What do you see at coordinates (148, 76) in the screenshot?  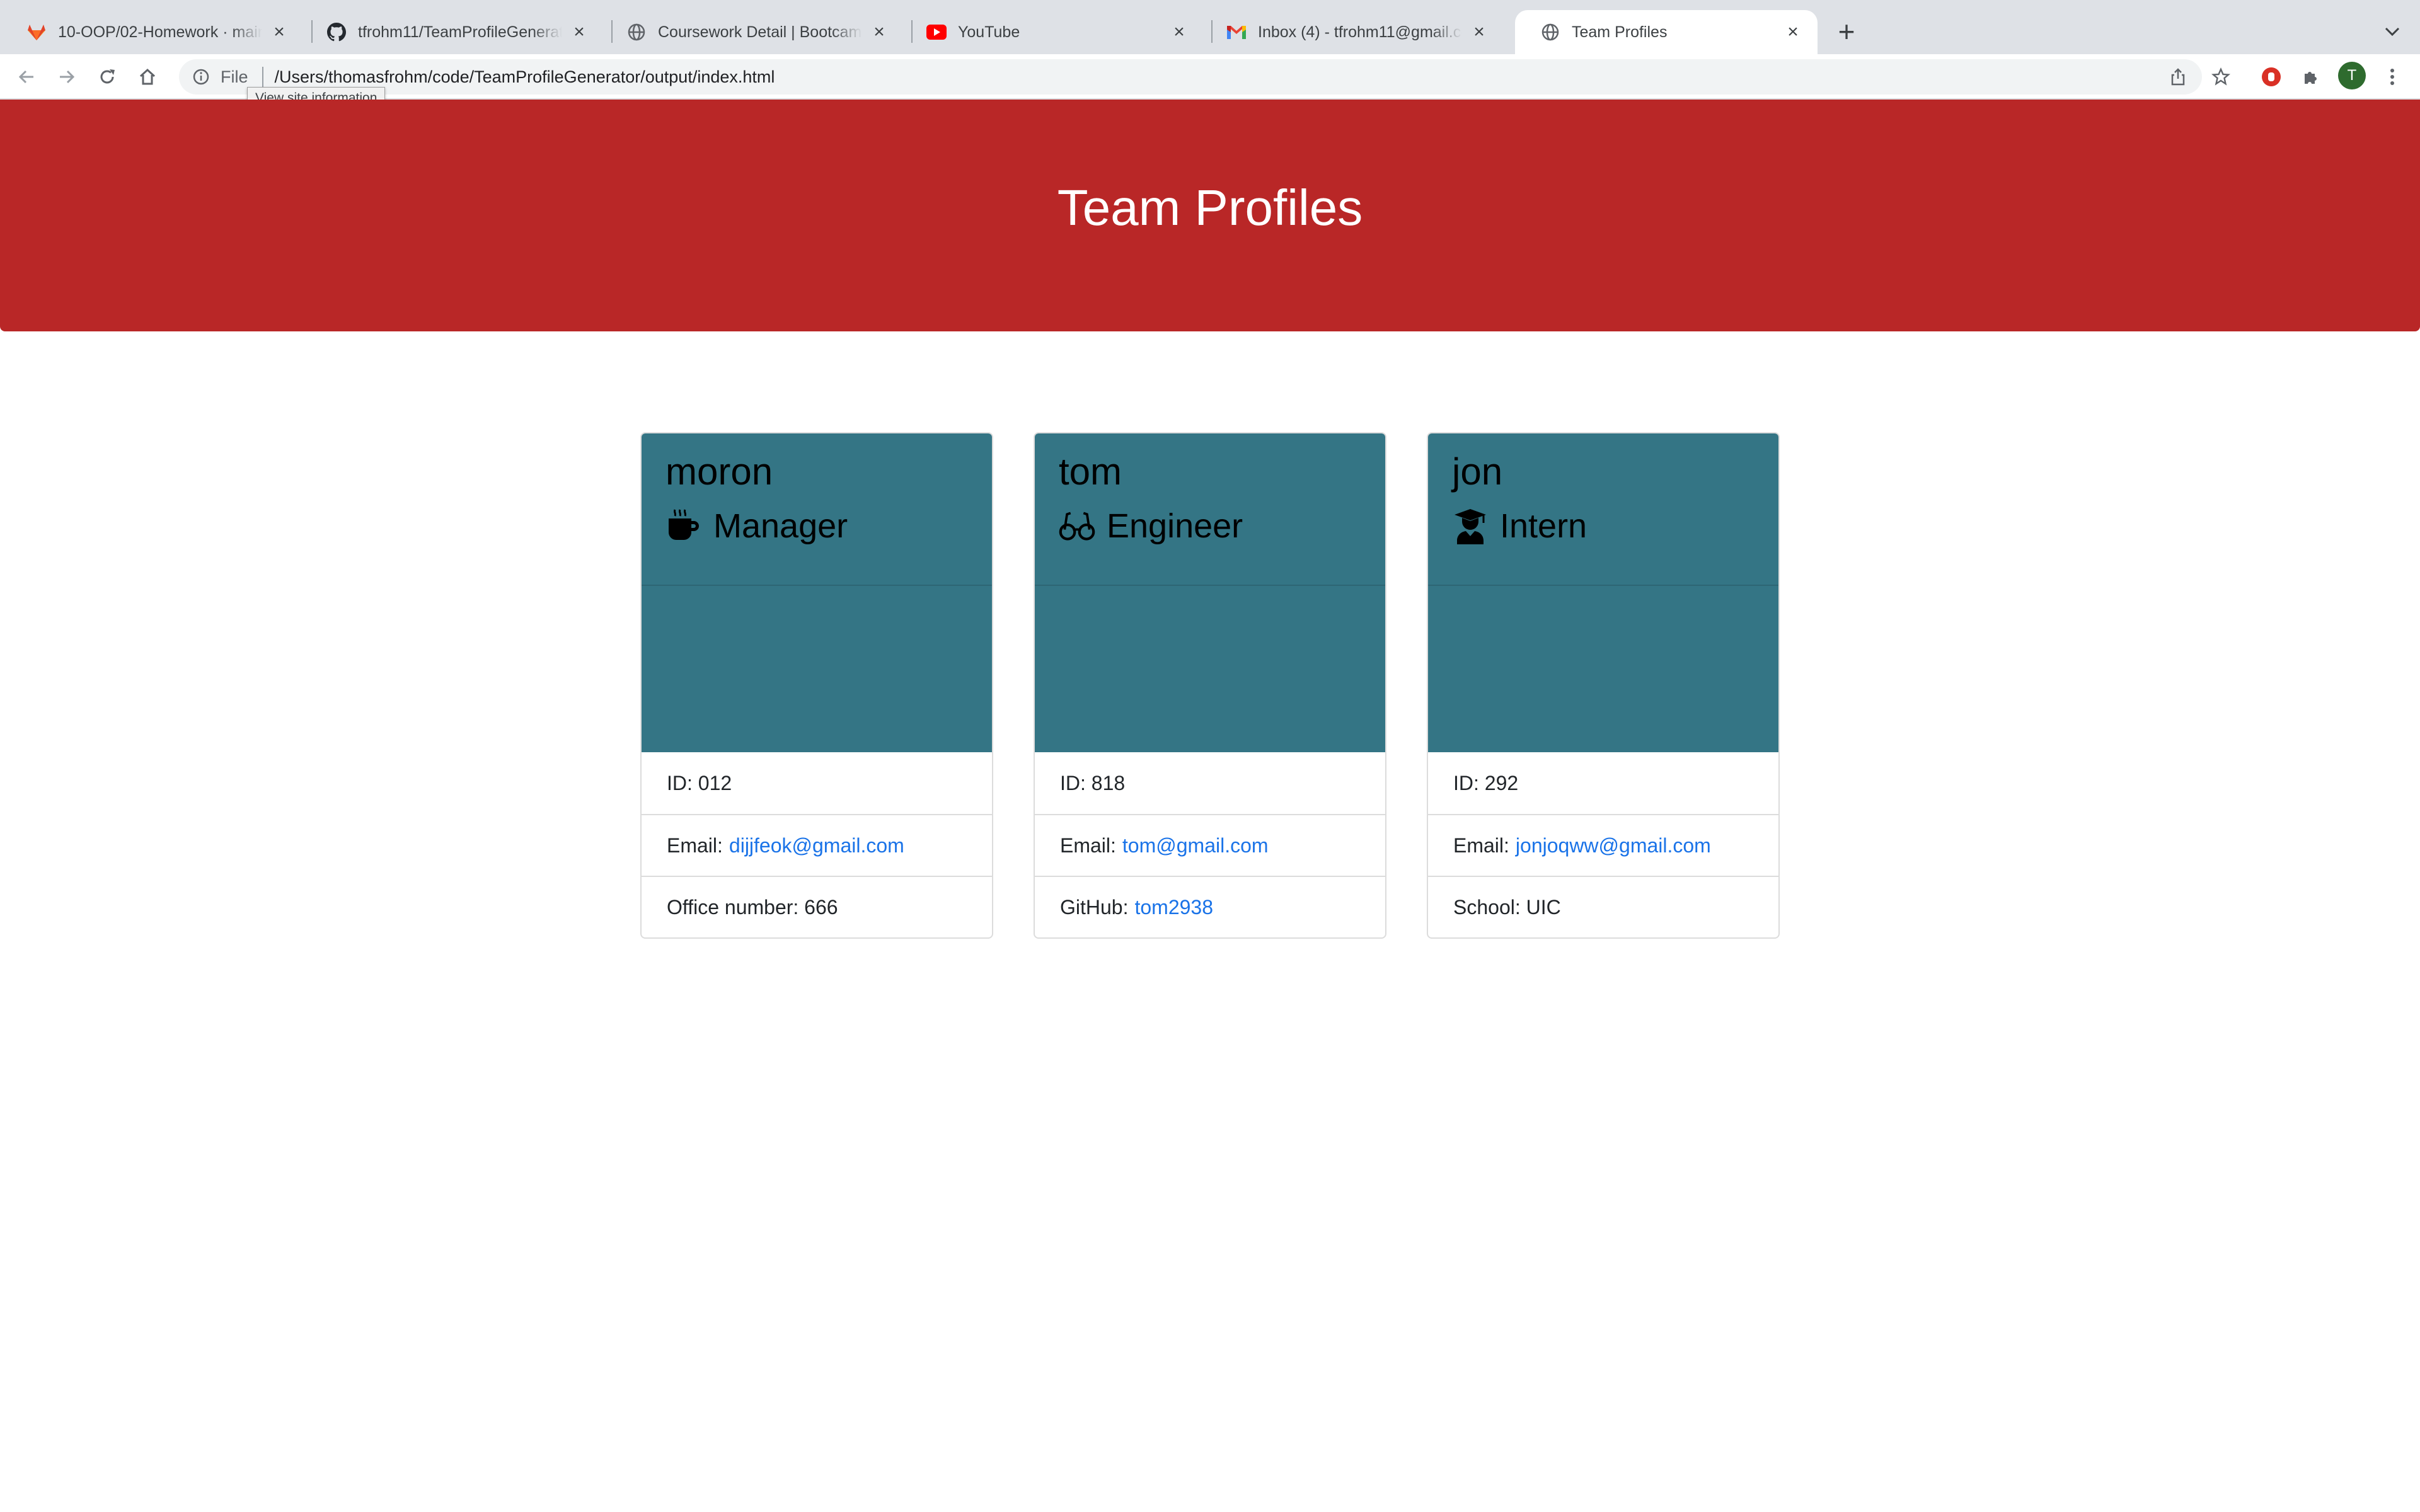 I see `home-icon` at bounding box center [148, 76].